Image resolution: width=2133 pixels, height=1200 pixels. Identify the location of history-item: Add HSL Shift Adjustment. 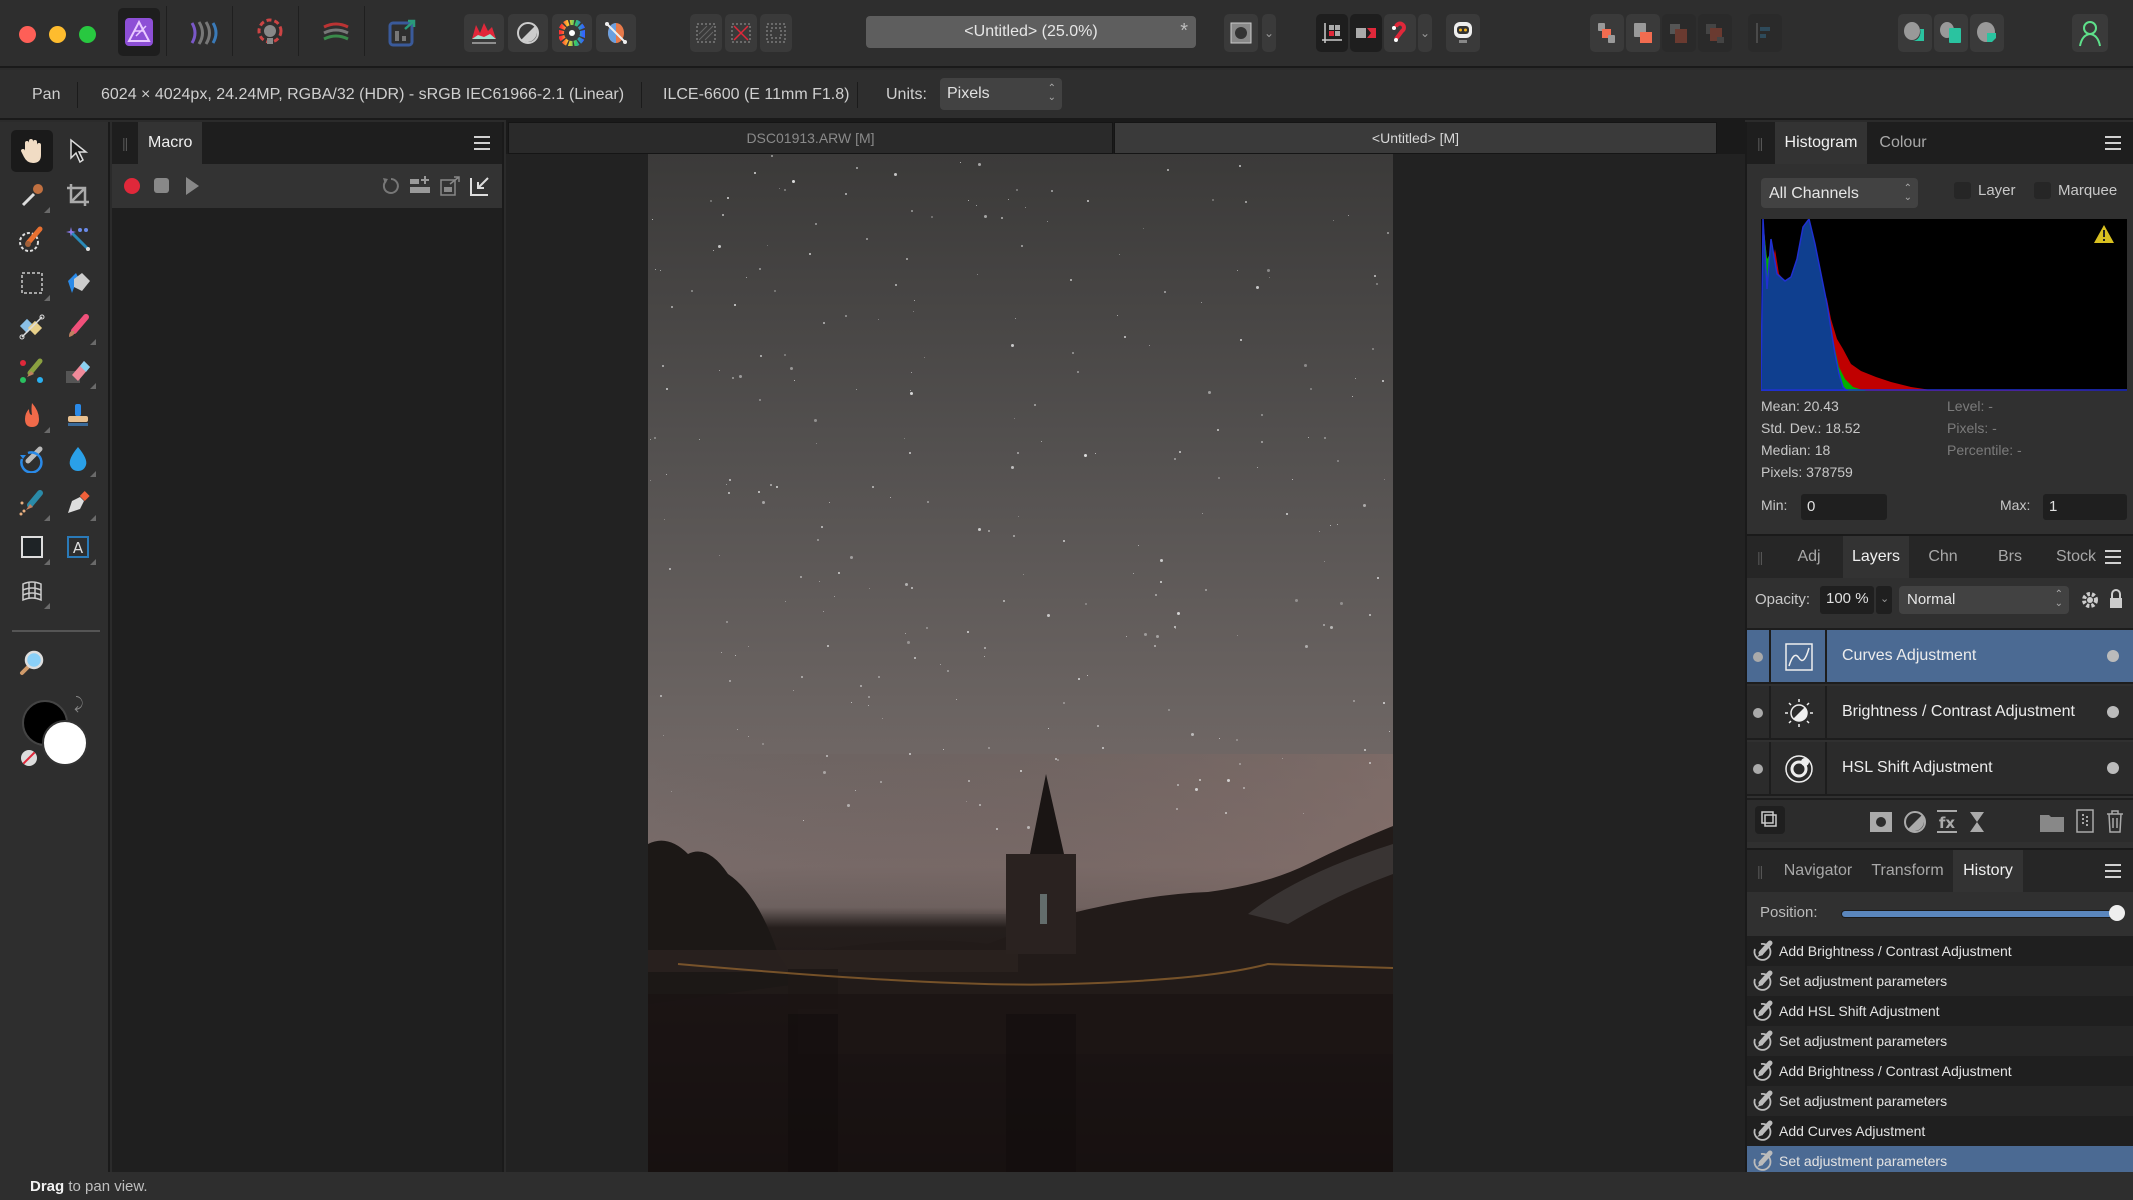
(1940, 1011).